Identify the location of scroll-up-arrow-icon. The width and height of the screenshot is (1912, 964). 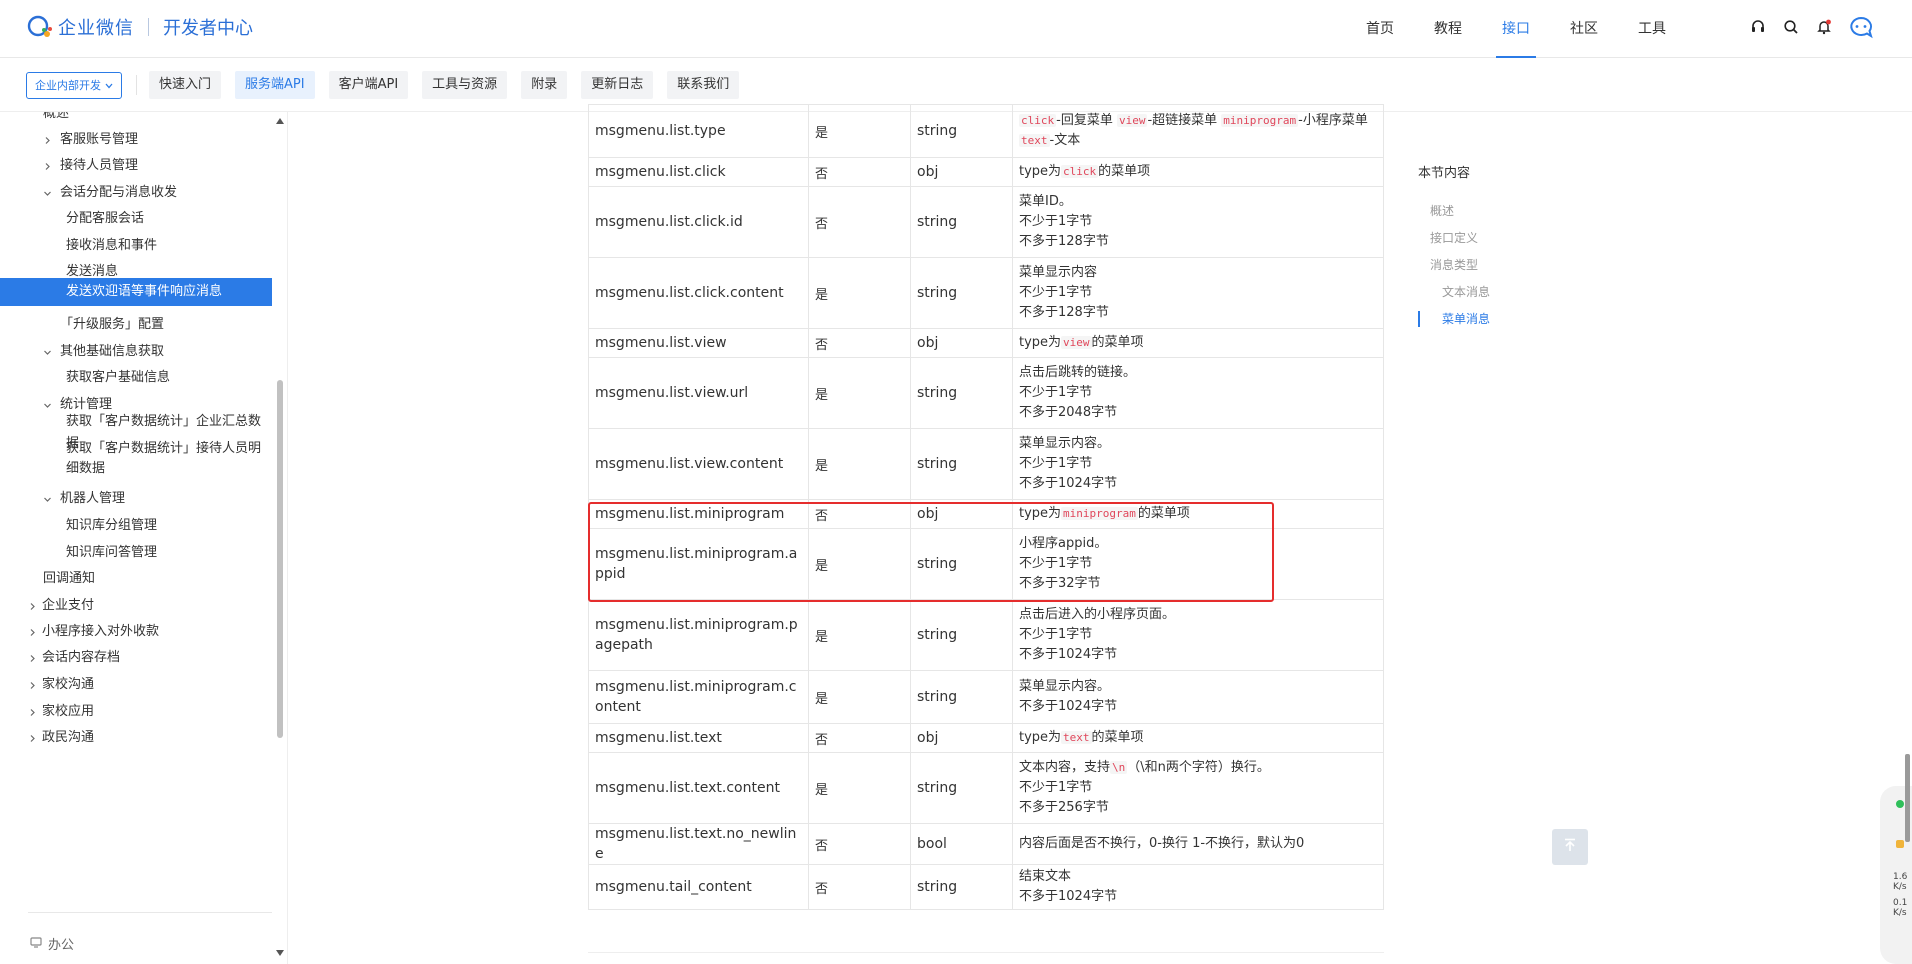
(280, 121).